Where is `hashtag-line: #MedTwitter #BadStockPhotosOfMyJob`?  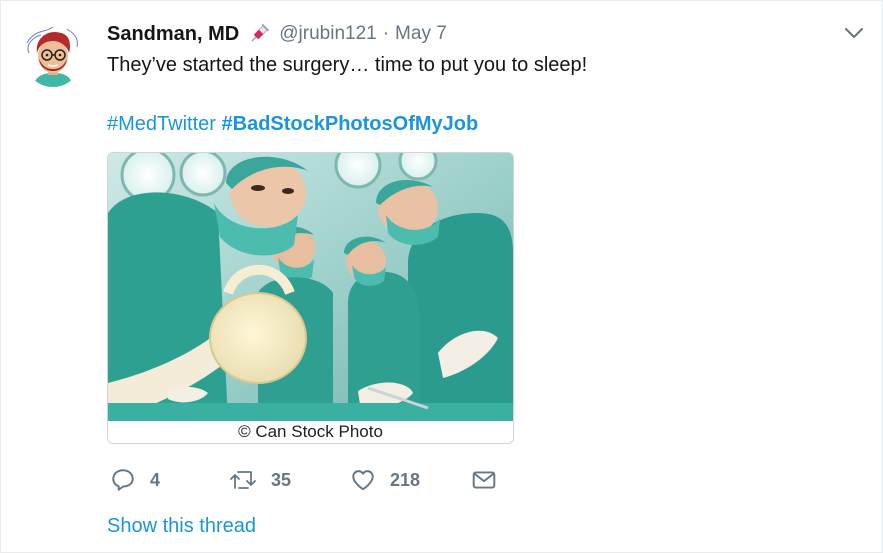 hashtag-line: #MedTwitter #BadStockPhotosOfMyJob is located at coordinates (292, 124).